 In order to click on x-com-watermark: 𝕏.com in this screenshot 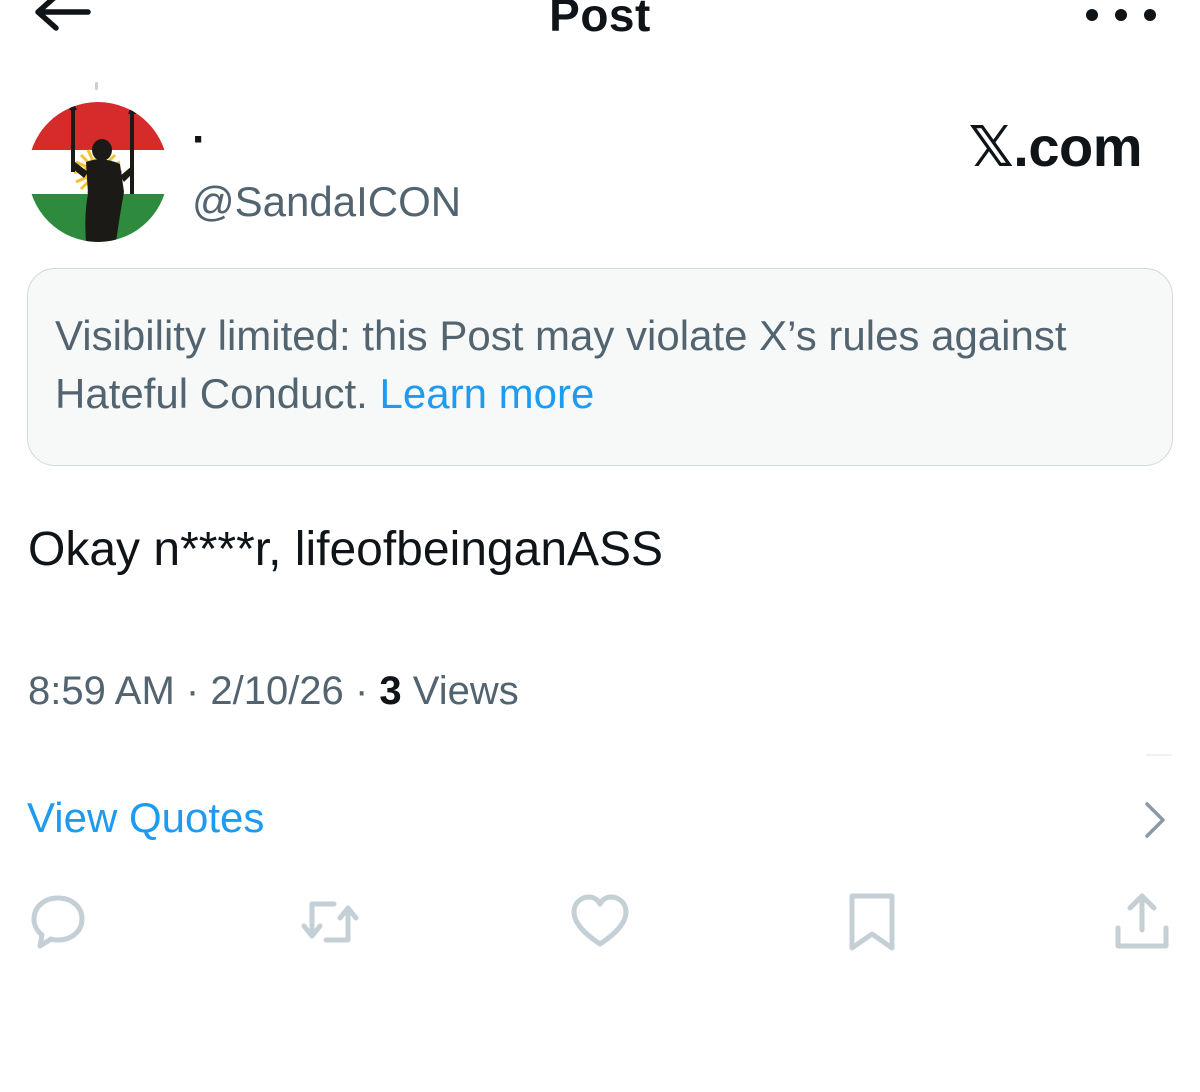, I will do `click(1055, 146)`.